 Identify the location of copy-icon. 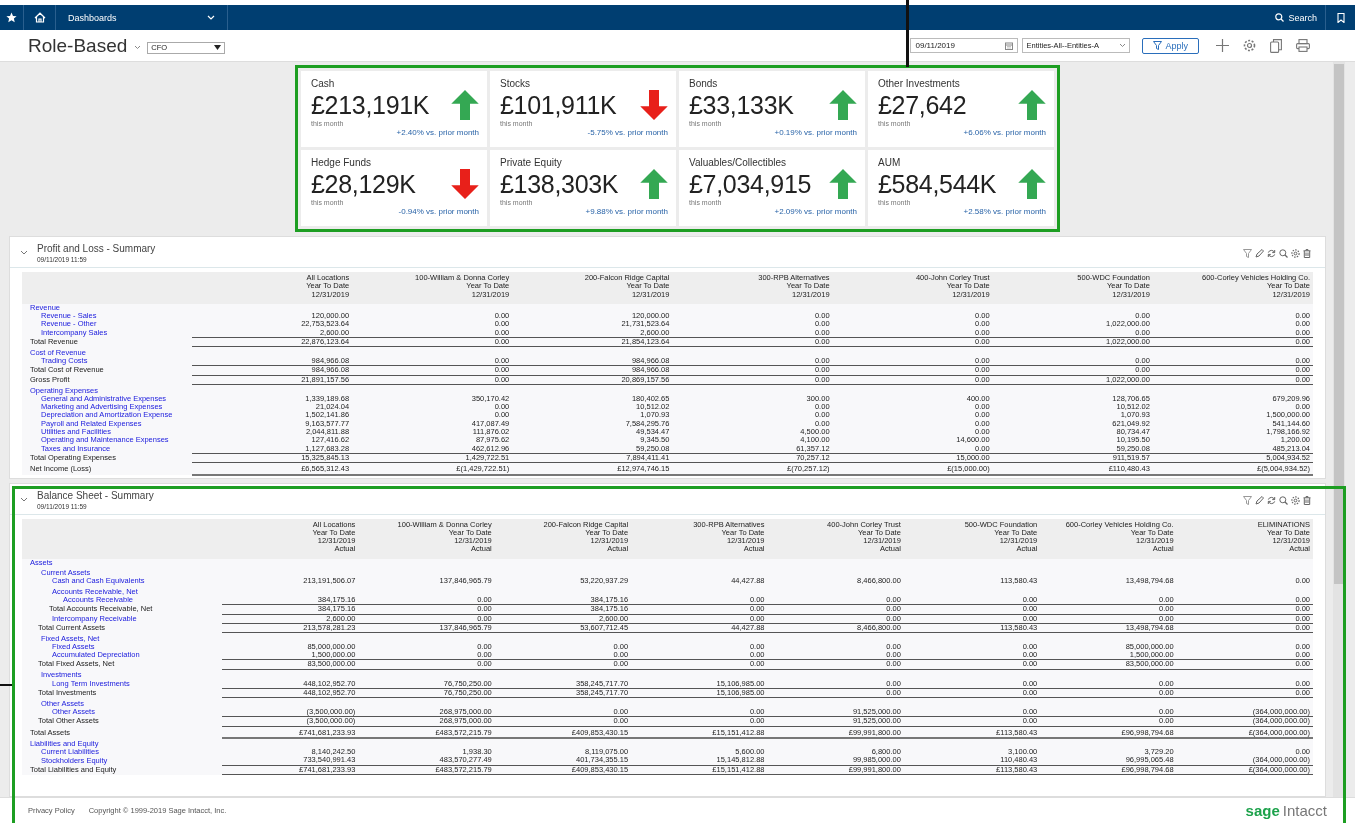
(1276, 45).